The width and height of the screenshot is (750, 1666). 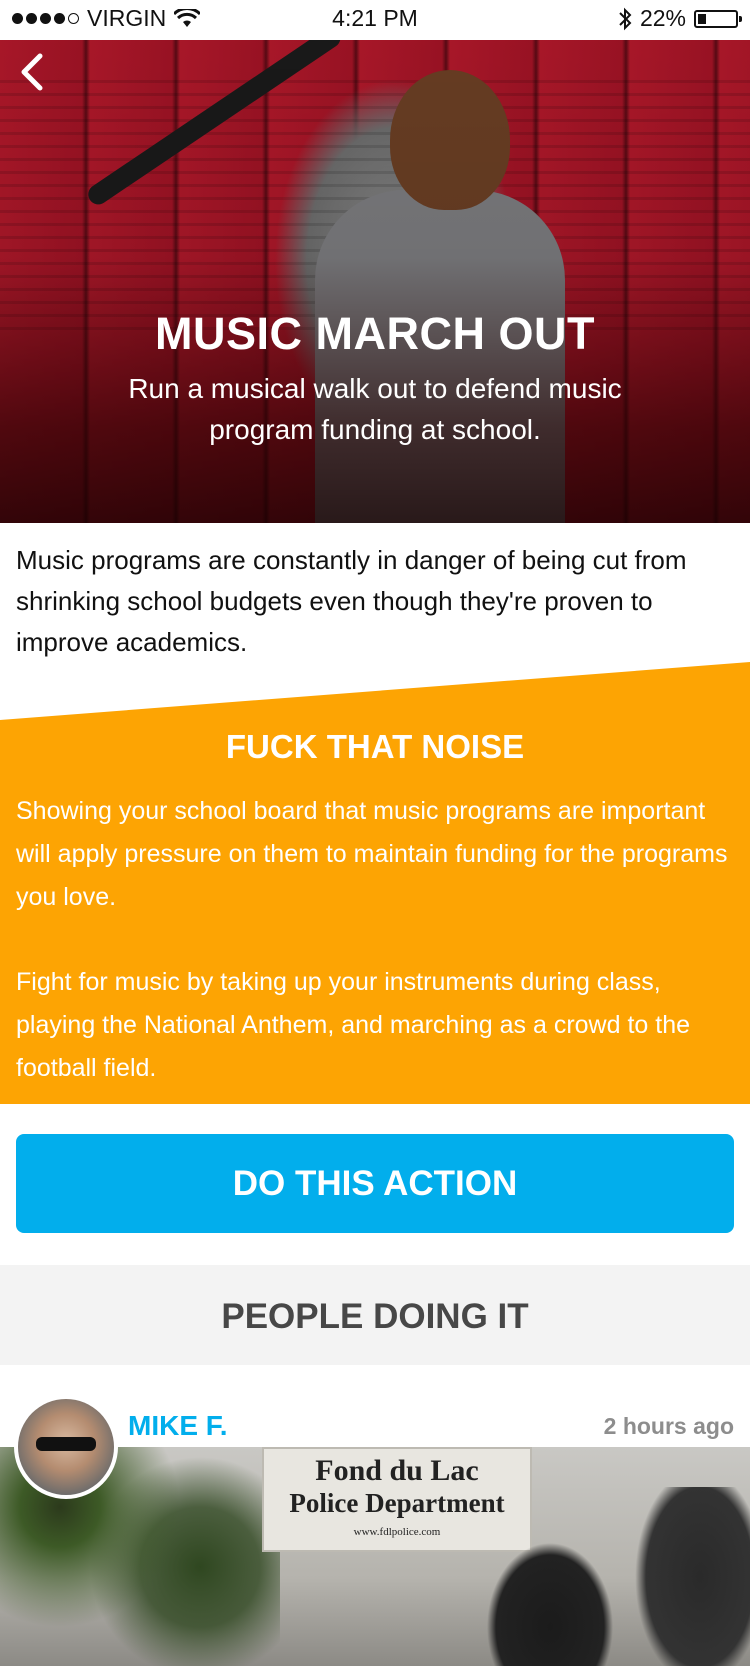 I want to click on battery-percent: 22%, so click(x=662, y=18).